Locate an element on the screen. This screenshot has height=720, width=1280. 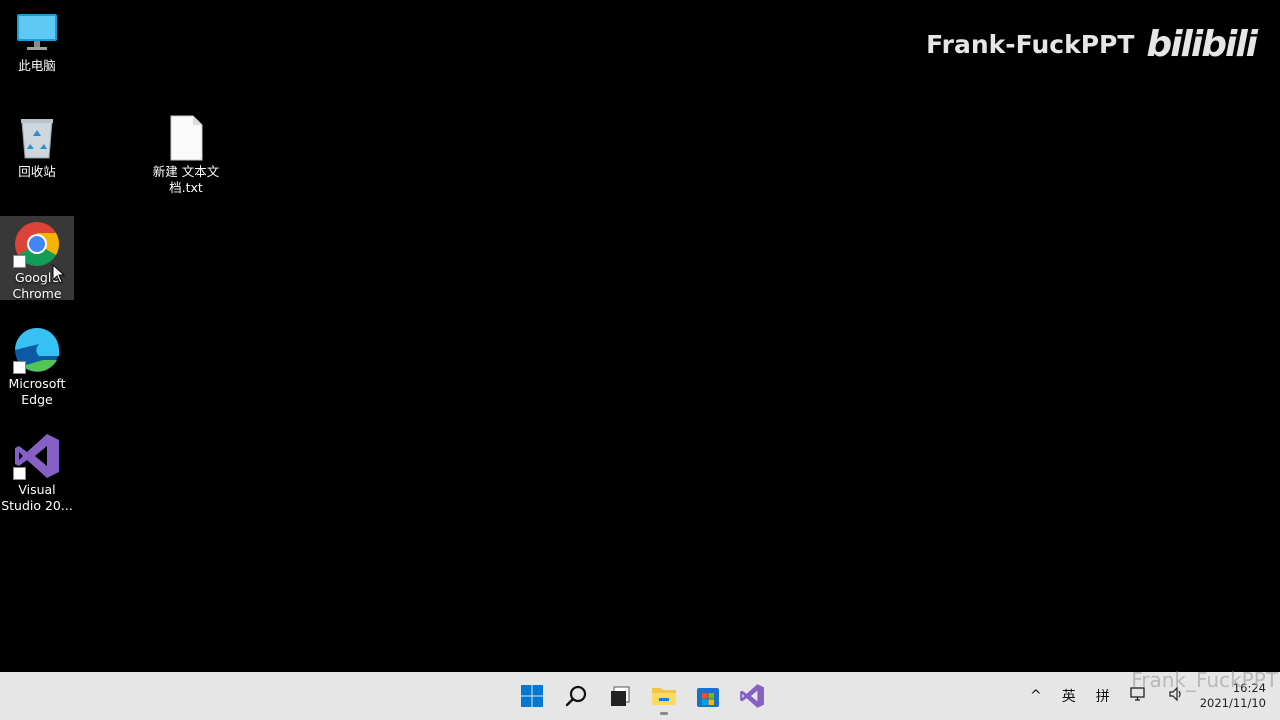
taskbar: ^ 英 拼 16:24 2021/11/10 is located at coordinates (640, 696).